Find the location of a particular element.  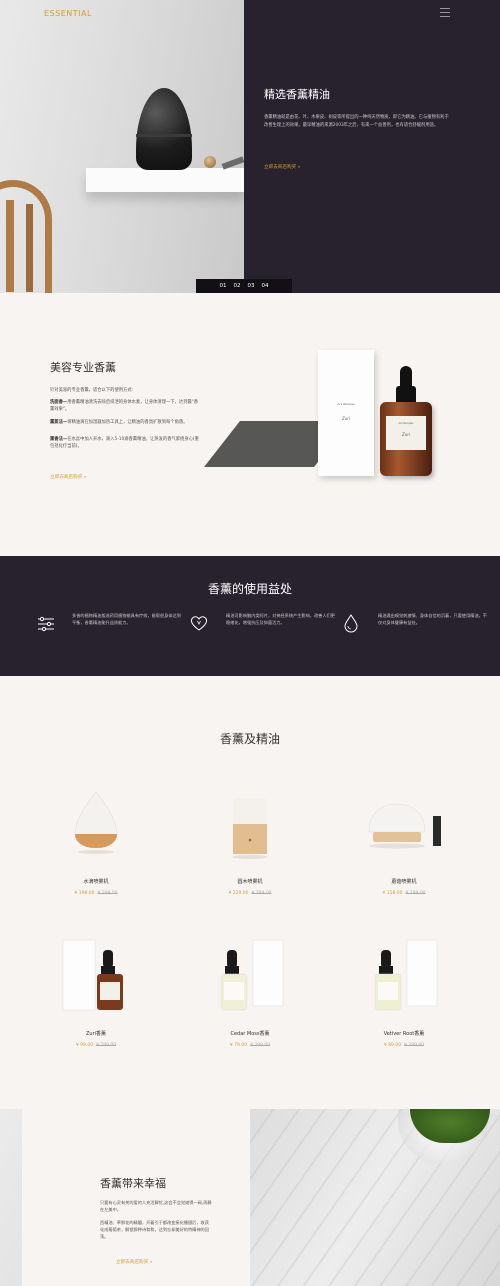

product-price: ¥ 99.00 ¥ 299.00 is located at coordinates (96, 1045).